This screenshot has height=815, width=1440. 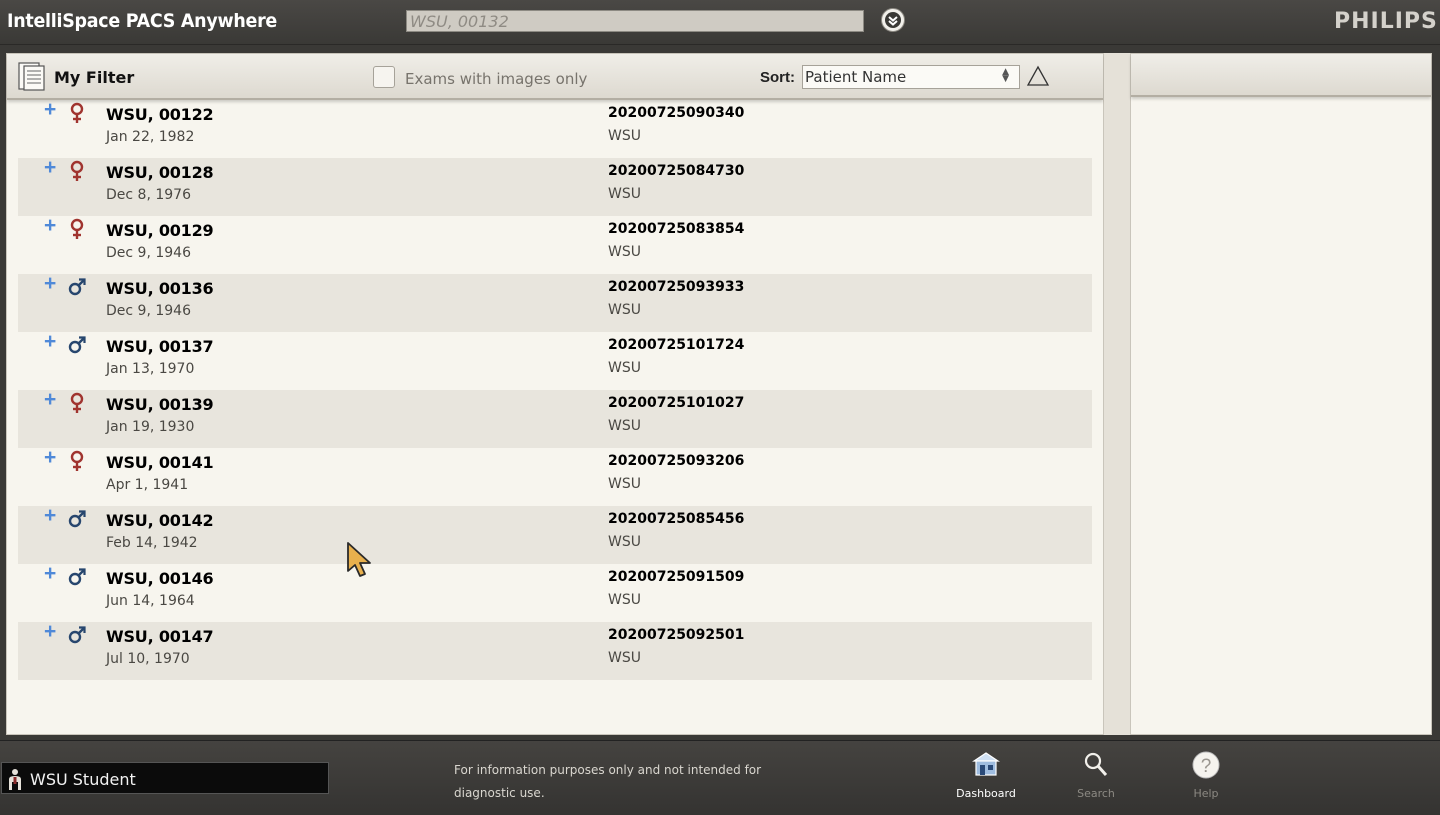 I want to click on patient-name: WSU, 00122, so click(x=160, y=114).